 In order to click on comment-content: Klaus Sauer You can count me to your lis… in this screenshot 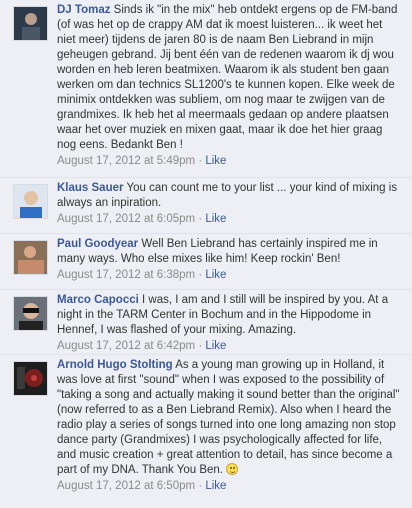, I will do `click(230, 204)`.